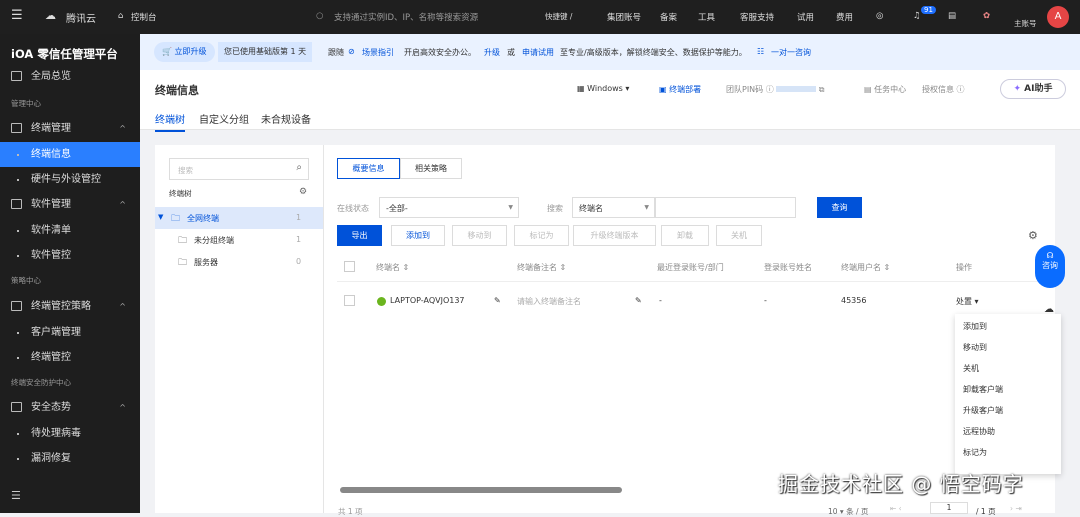 The image size is (1080, 517). I want to click on license-info: 授权信息 ⓘ, so click(943, 89).